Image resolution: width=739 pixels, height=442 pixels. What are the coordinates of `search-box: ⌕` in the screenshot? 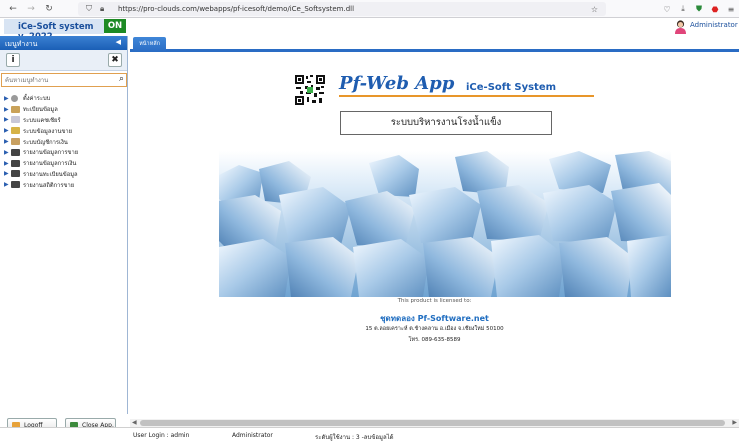 It's located at (64, 80).